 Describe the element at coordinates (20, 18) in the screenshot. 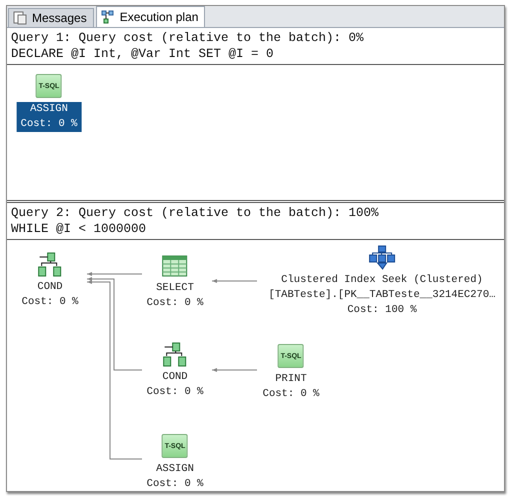

I see `messages-icon` at that location.